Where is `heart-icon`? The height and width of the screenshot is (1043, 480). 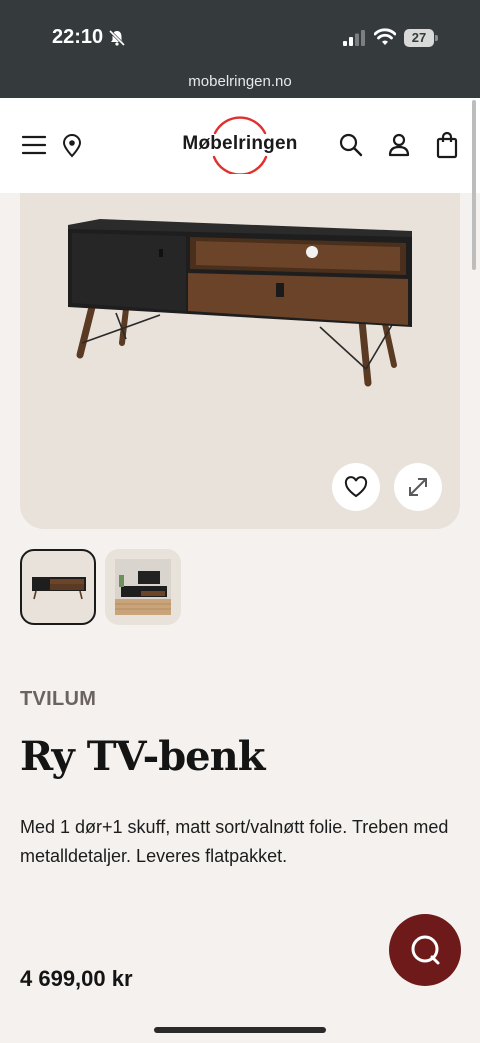 heart-icon is located at coordinates (356, 487).